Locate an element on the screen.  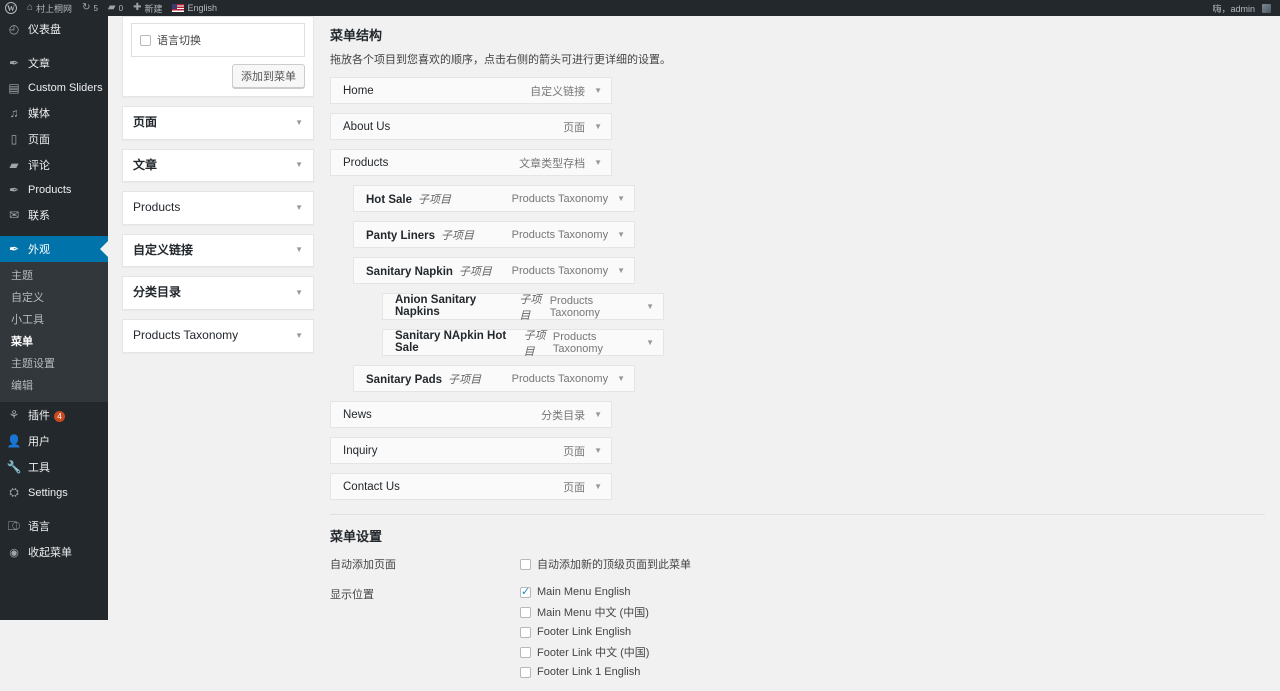
menu-item-row: Inquiry 页面 ▼ is located at coordinates (471, 450).